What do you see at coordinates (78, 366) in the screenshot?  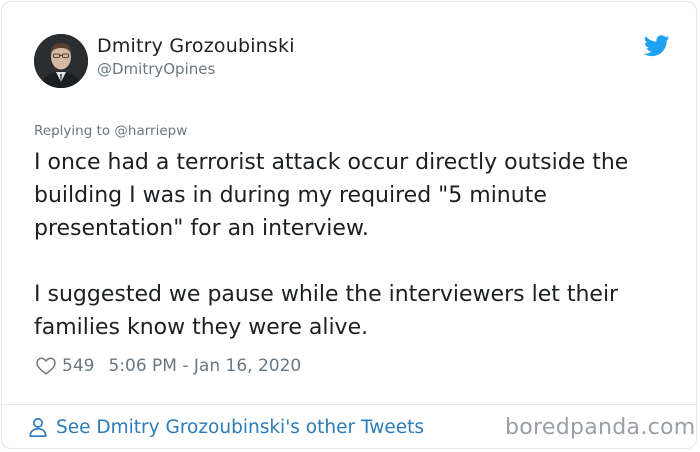 I see `like-count: 549` at bounding box center [78, 366].